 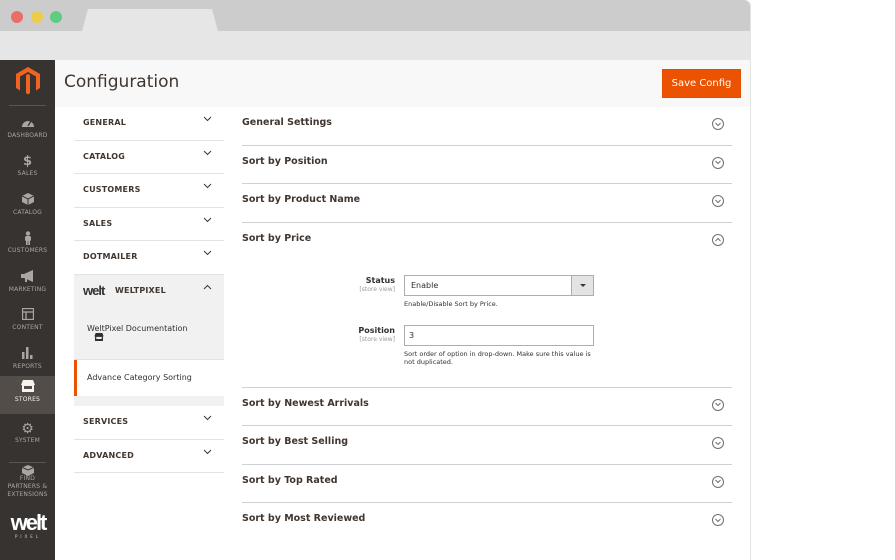 What do you see at coordinates (27, 105) in the screenshot?
I see `nav-divider` at bounding box center [27, 105].